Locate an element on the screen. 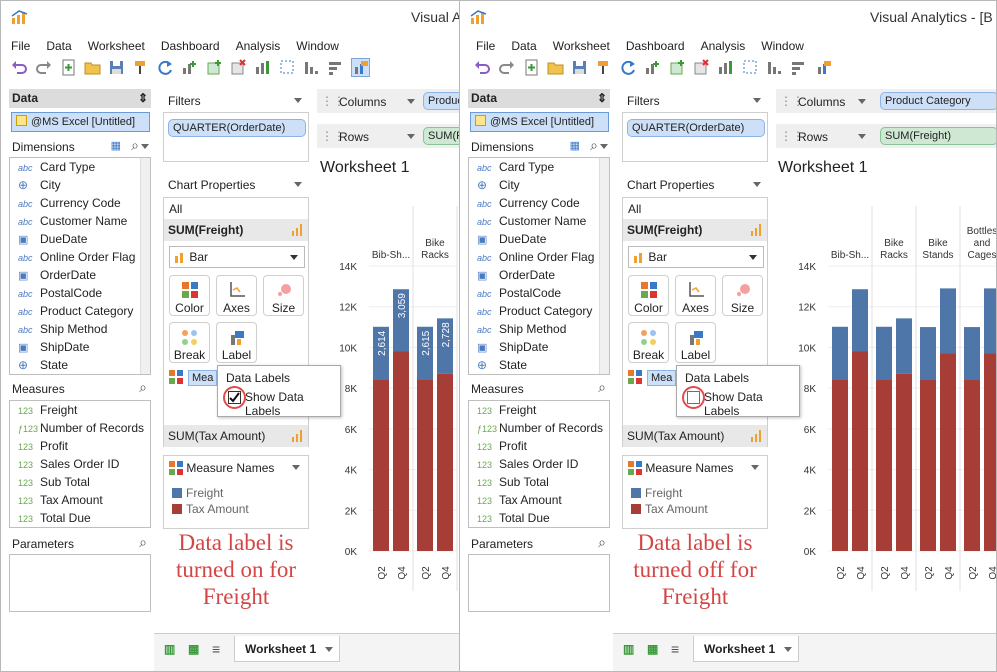 The width and height of the screenshot is (997, 672). size-button: Size is located at coordinates (283, 295).